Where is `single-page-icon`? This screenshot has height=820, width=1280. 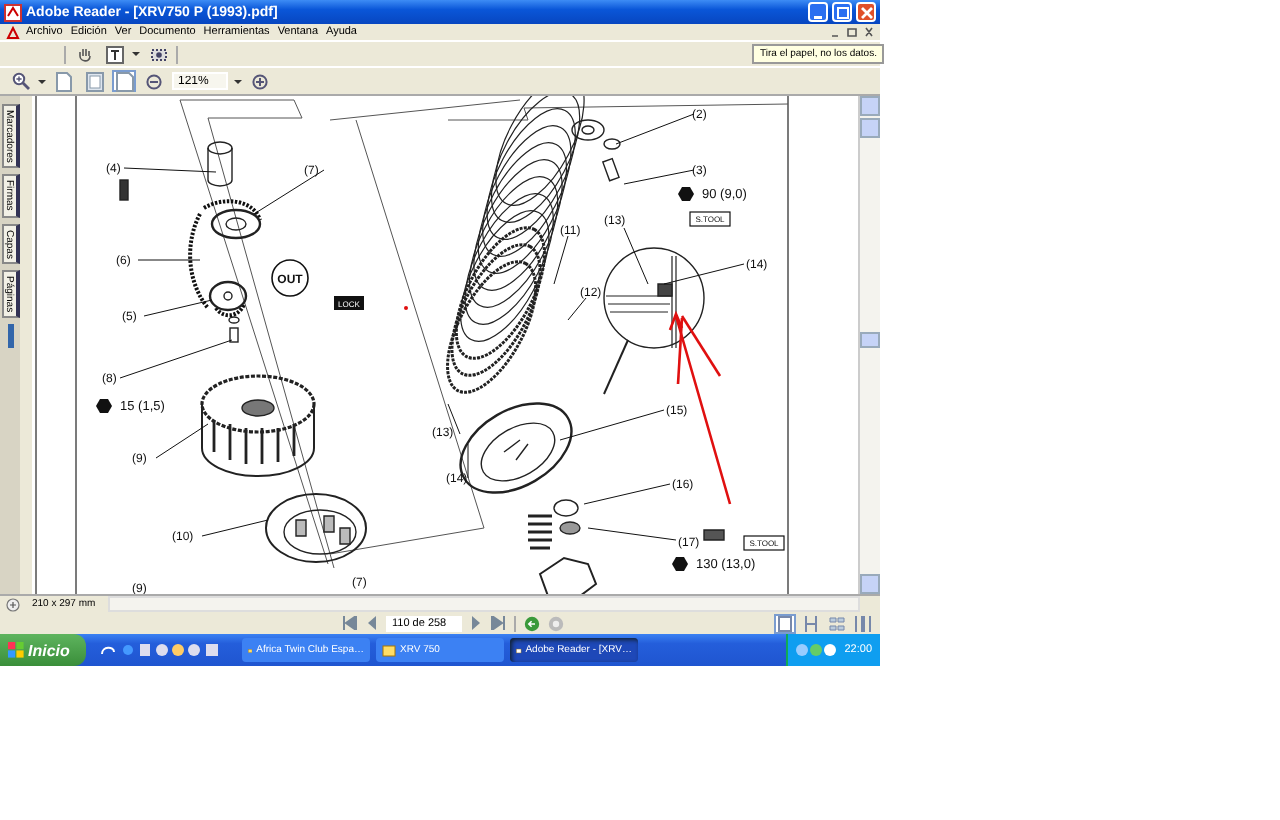
single-page-icon is located at coordinates (785, 623).